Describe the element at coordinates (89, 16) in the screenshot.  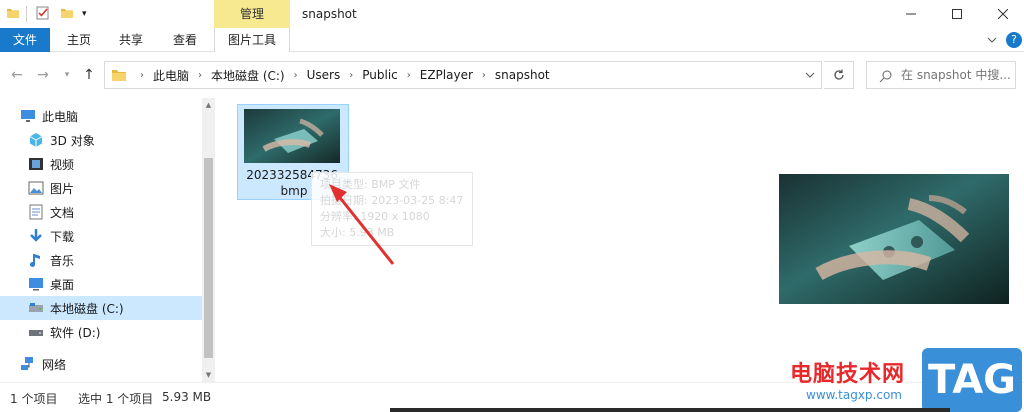
I see `quick-access-dropdown-icon: ▾` at that location.